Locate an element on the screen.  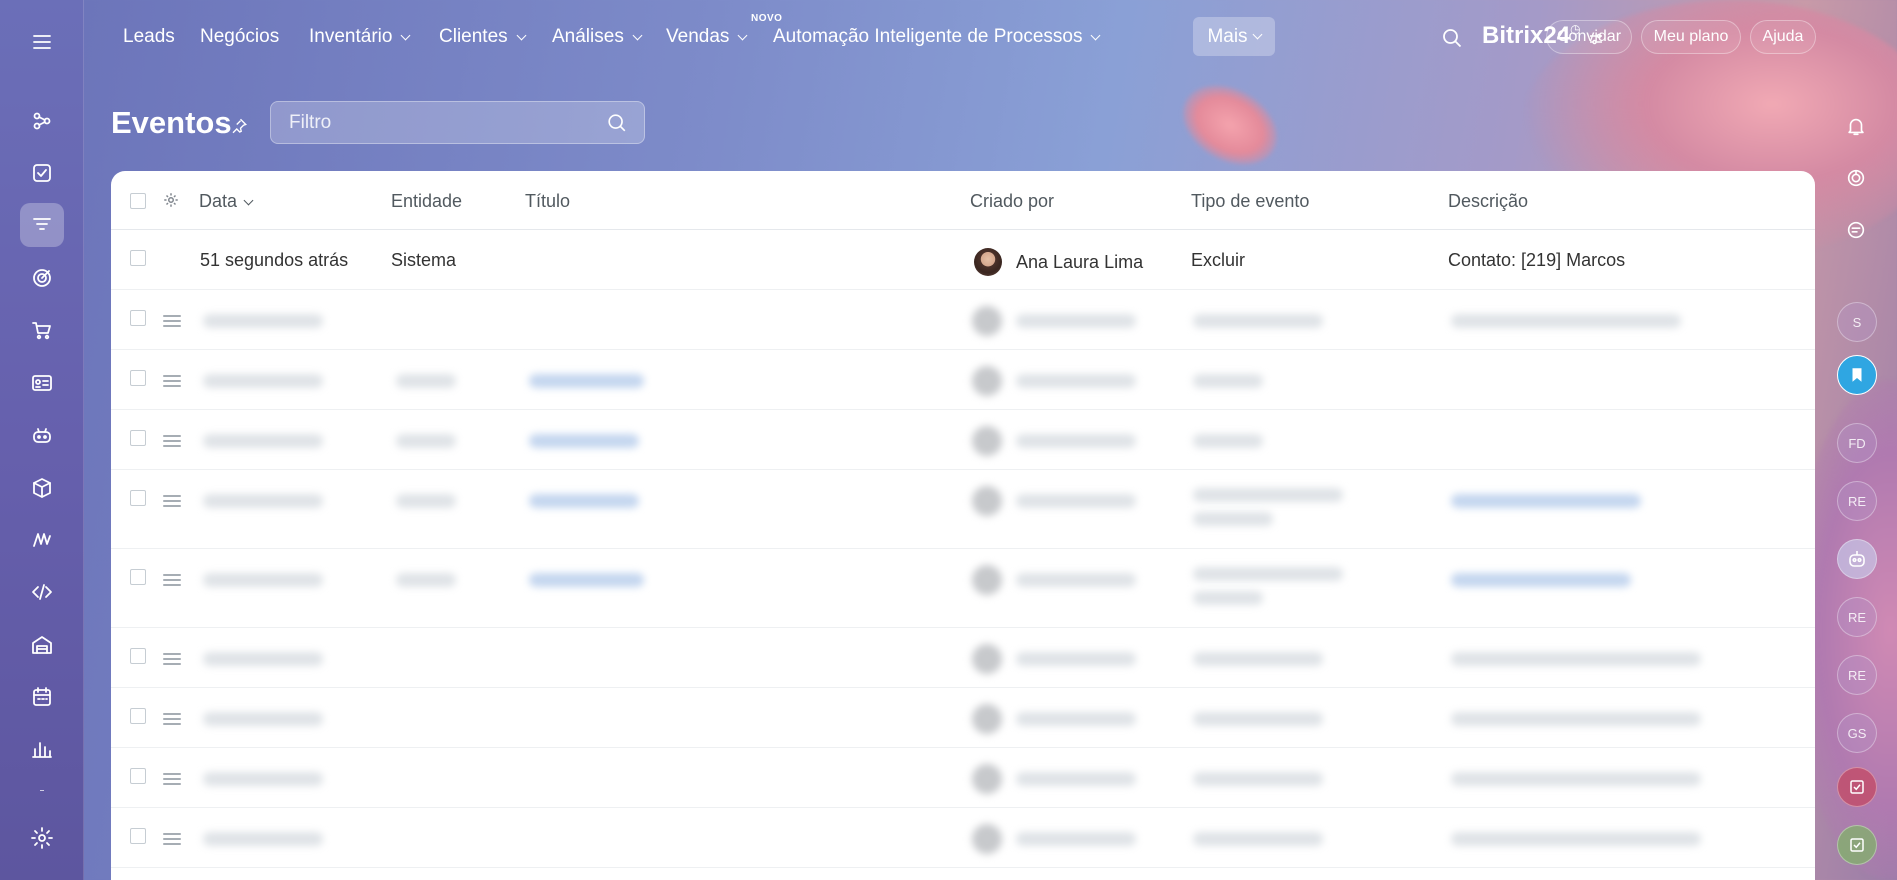
column-date: Data is located at coordinates (226, 201).